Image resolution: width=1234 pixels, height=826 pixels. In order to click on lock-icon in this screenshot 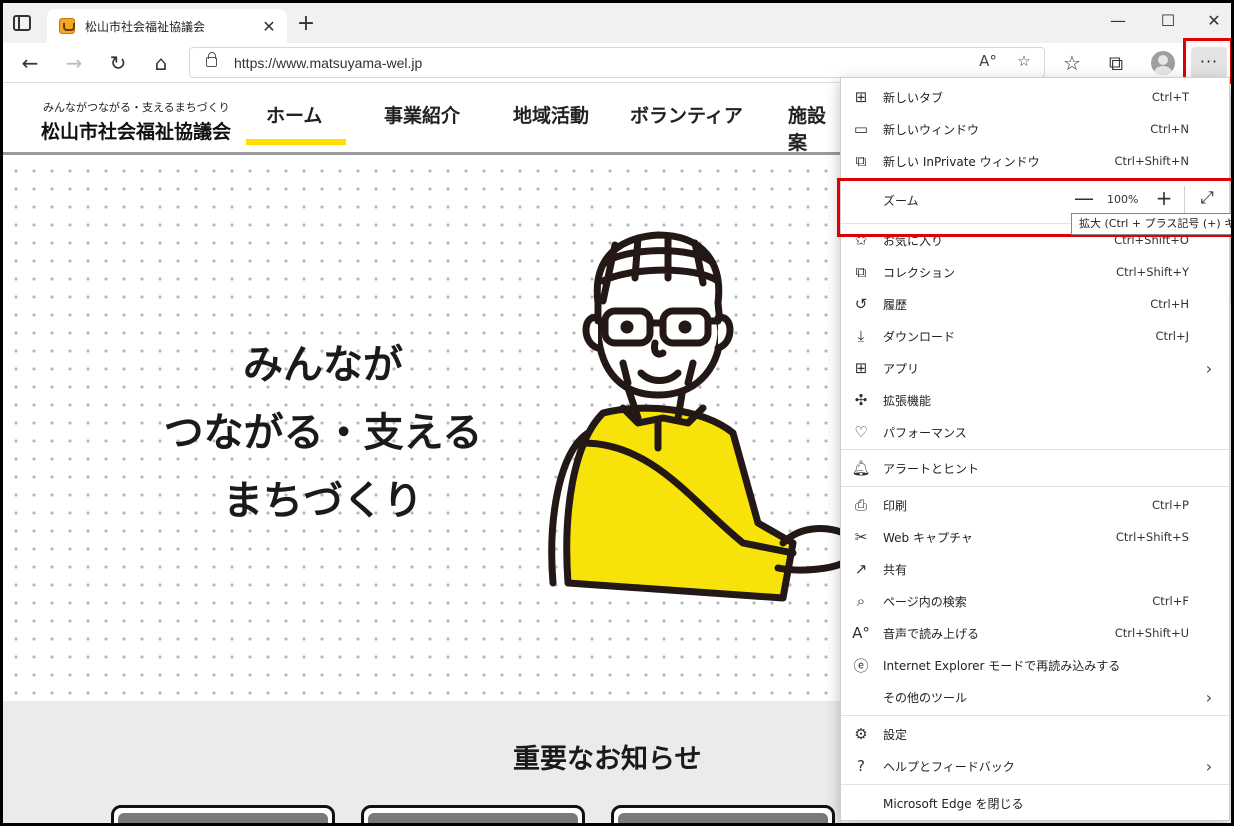, I will do `click(211, 59)`.